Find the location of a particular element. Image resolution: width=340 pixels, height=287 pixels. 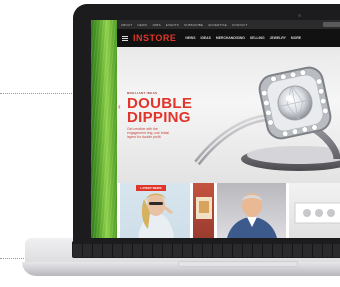

article-tile: LATEST NEWS is located at coordinates (155, 210).